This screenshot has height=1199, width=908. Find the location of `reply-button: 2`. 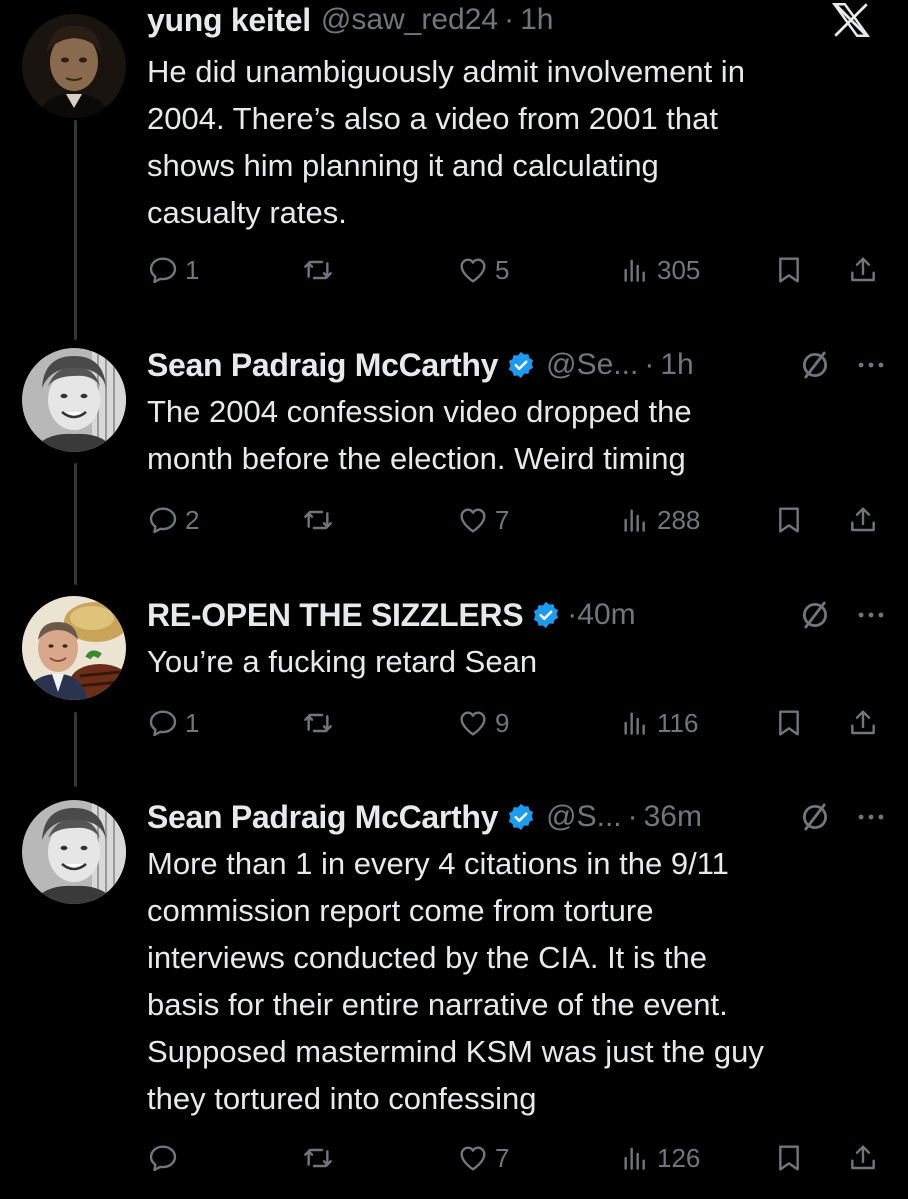

reply-button: 2 is located at coordinates (173, 520).